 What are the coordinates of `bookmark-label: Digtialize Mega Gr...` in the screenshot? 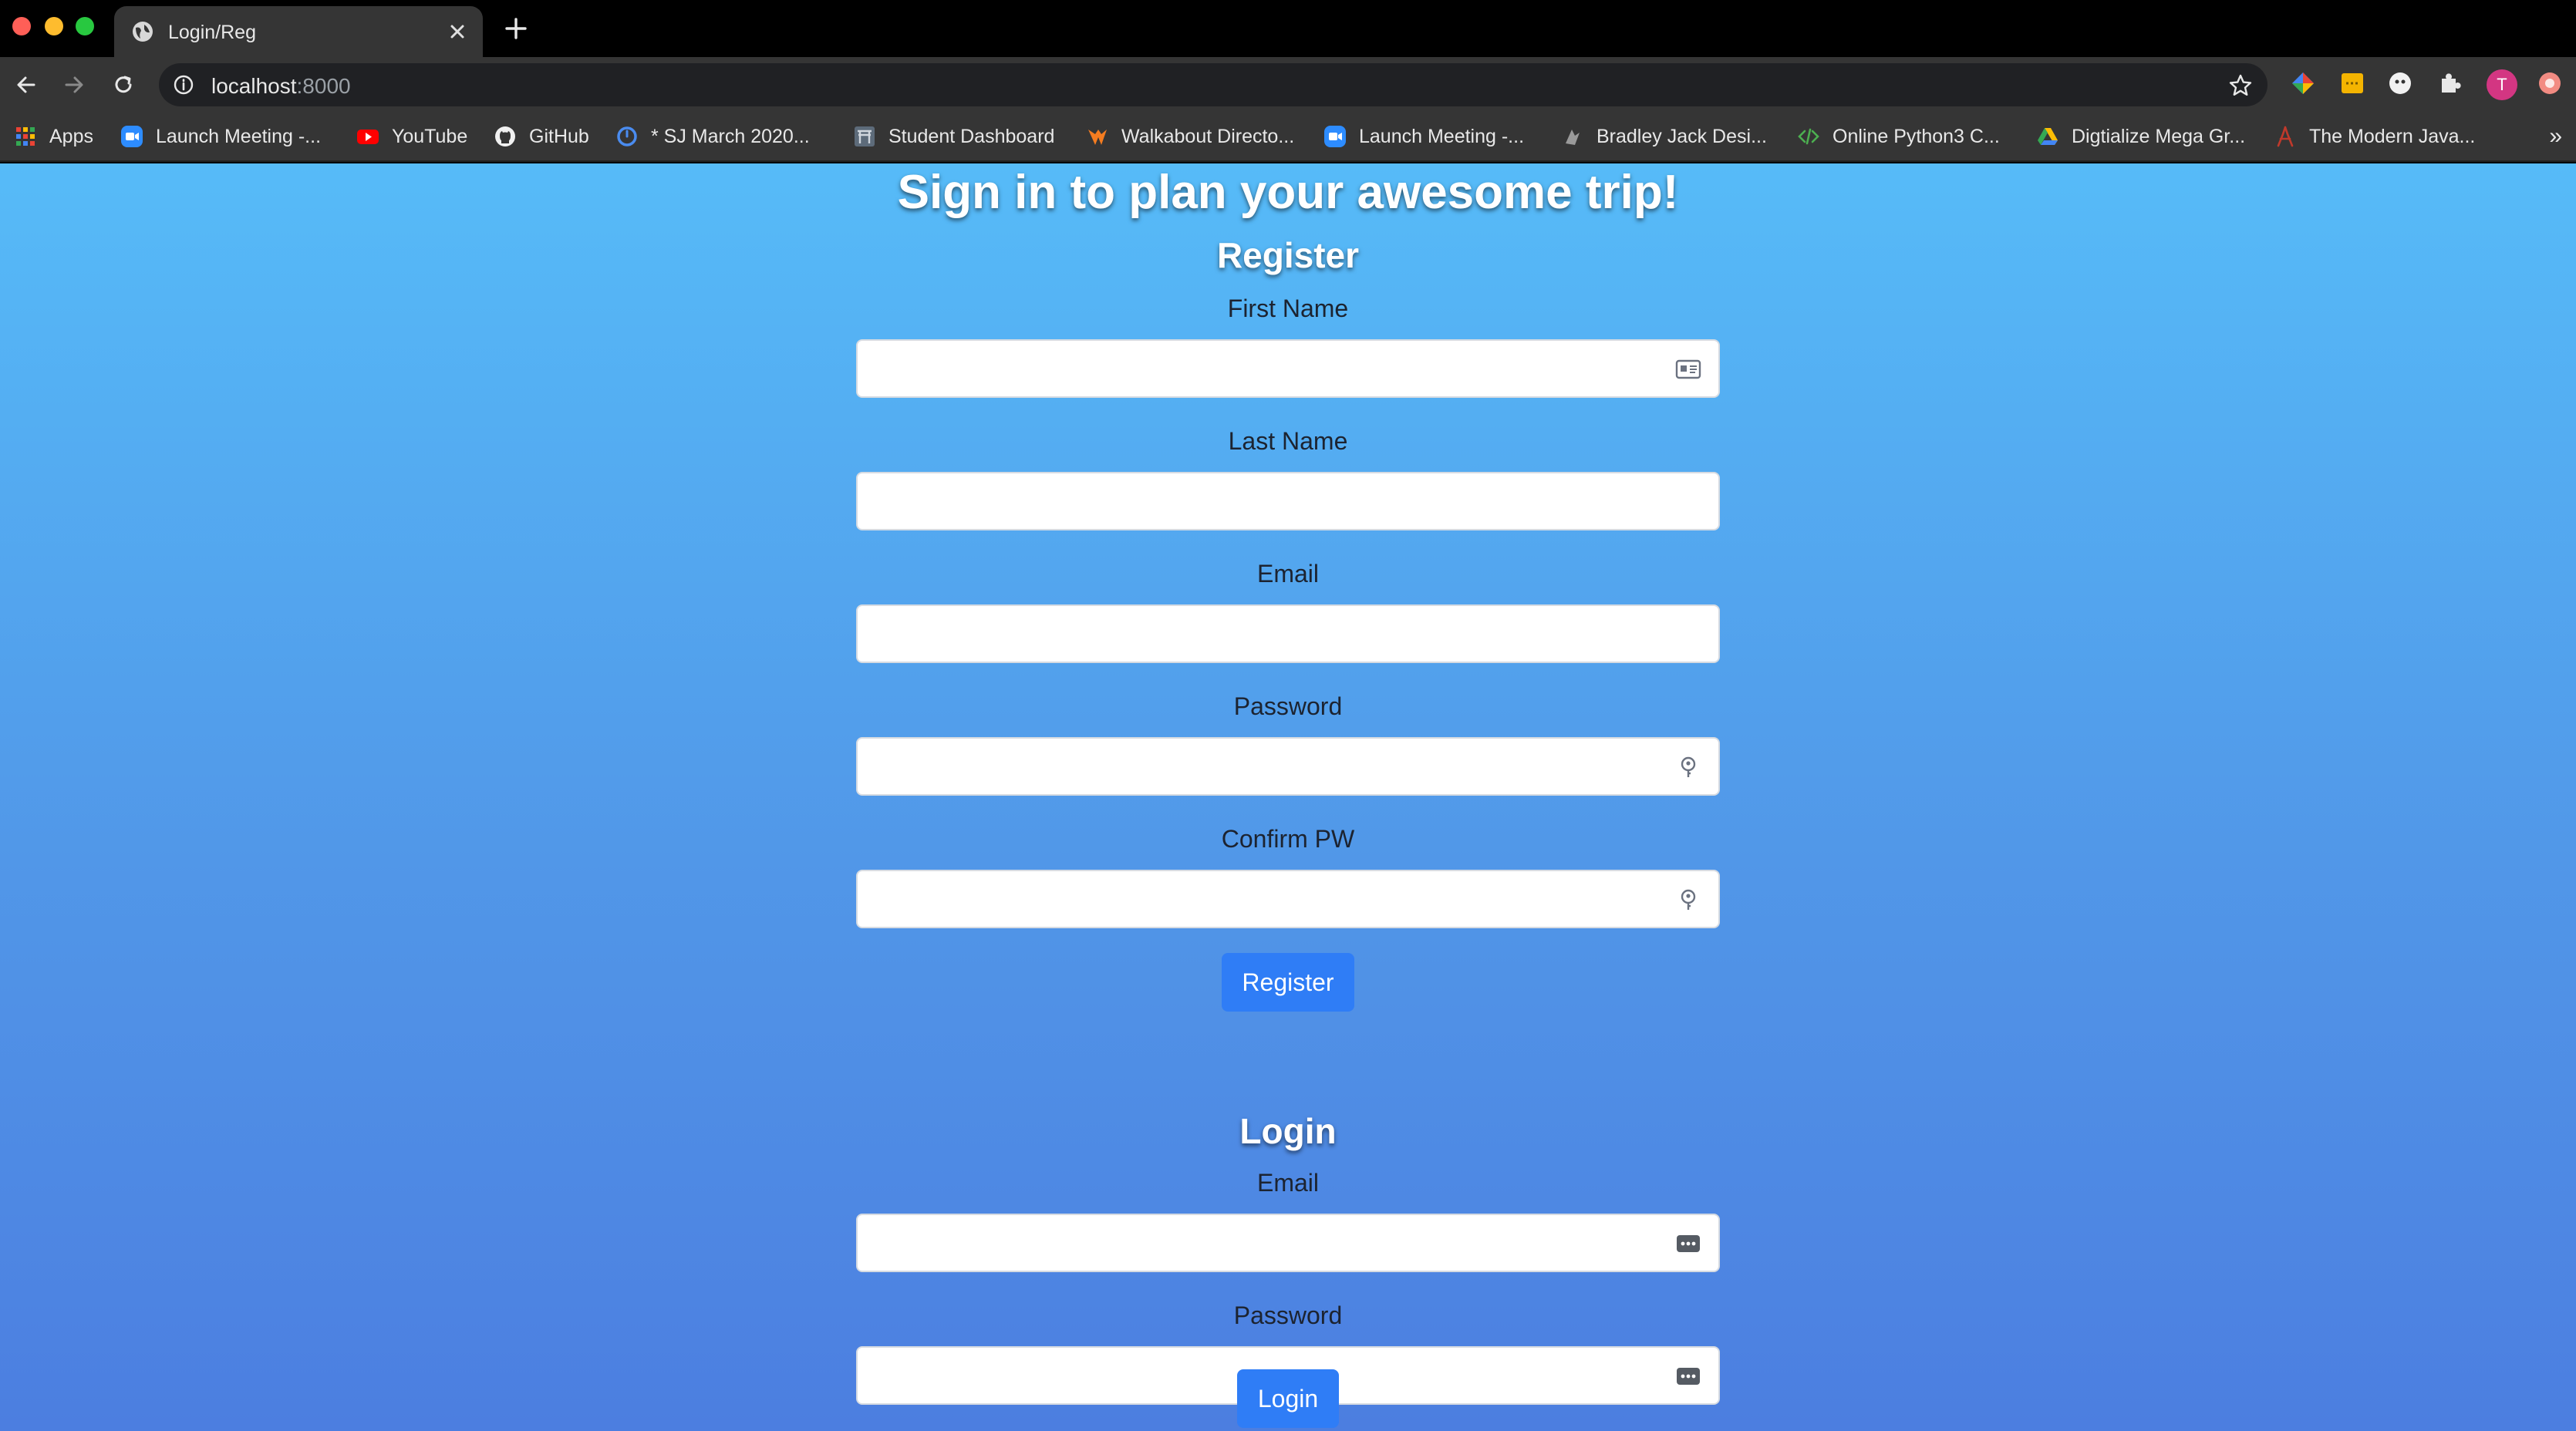 It's located at (2159, 136).